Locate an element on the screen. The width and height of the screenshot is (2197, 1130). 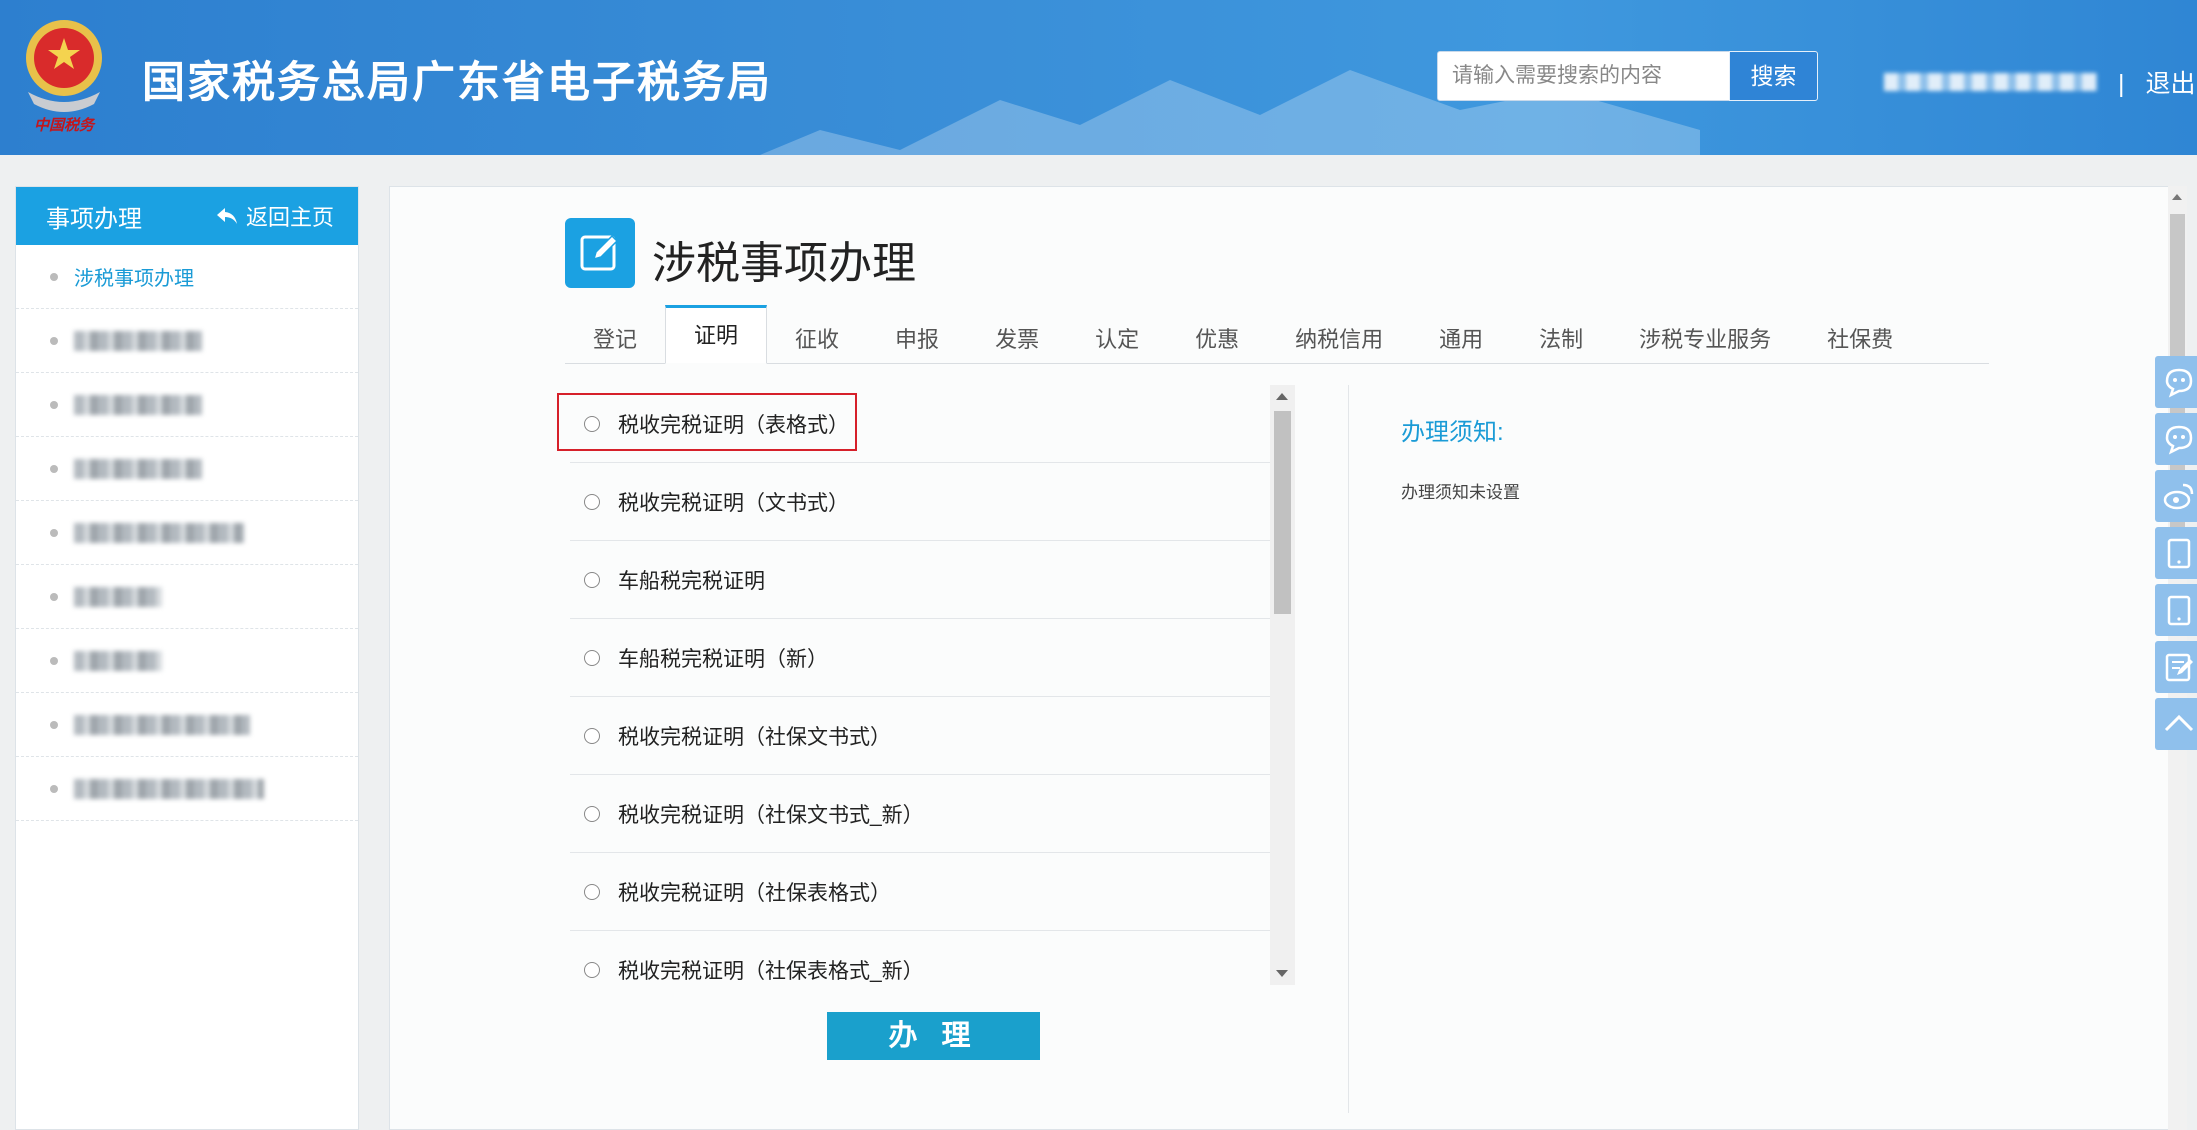
option-label: 车船税完税证明（新） is located at coordinates (723, 659).